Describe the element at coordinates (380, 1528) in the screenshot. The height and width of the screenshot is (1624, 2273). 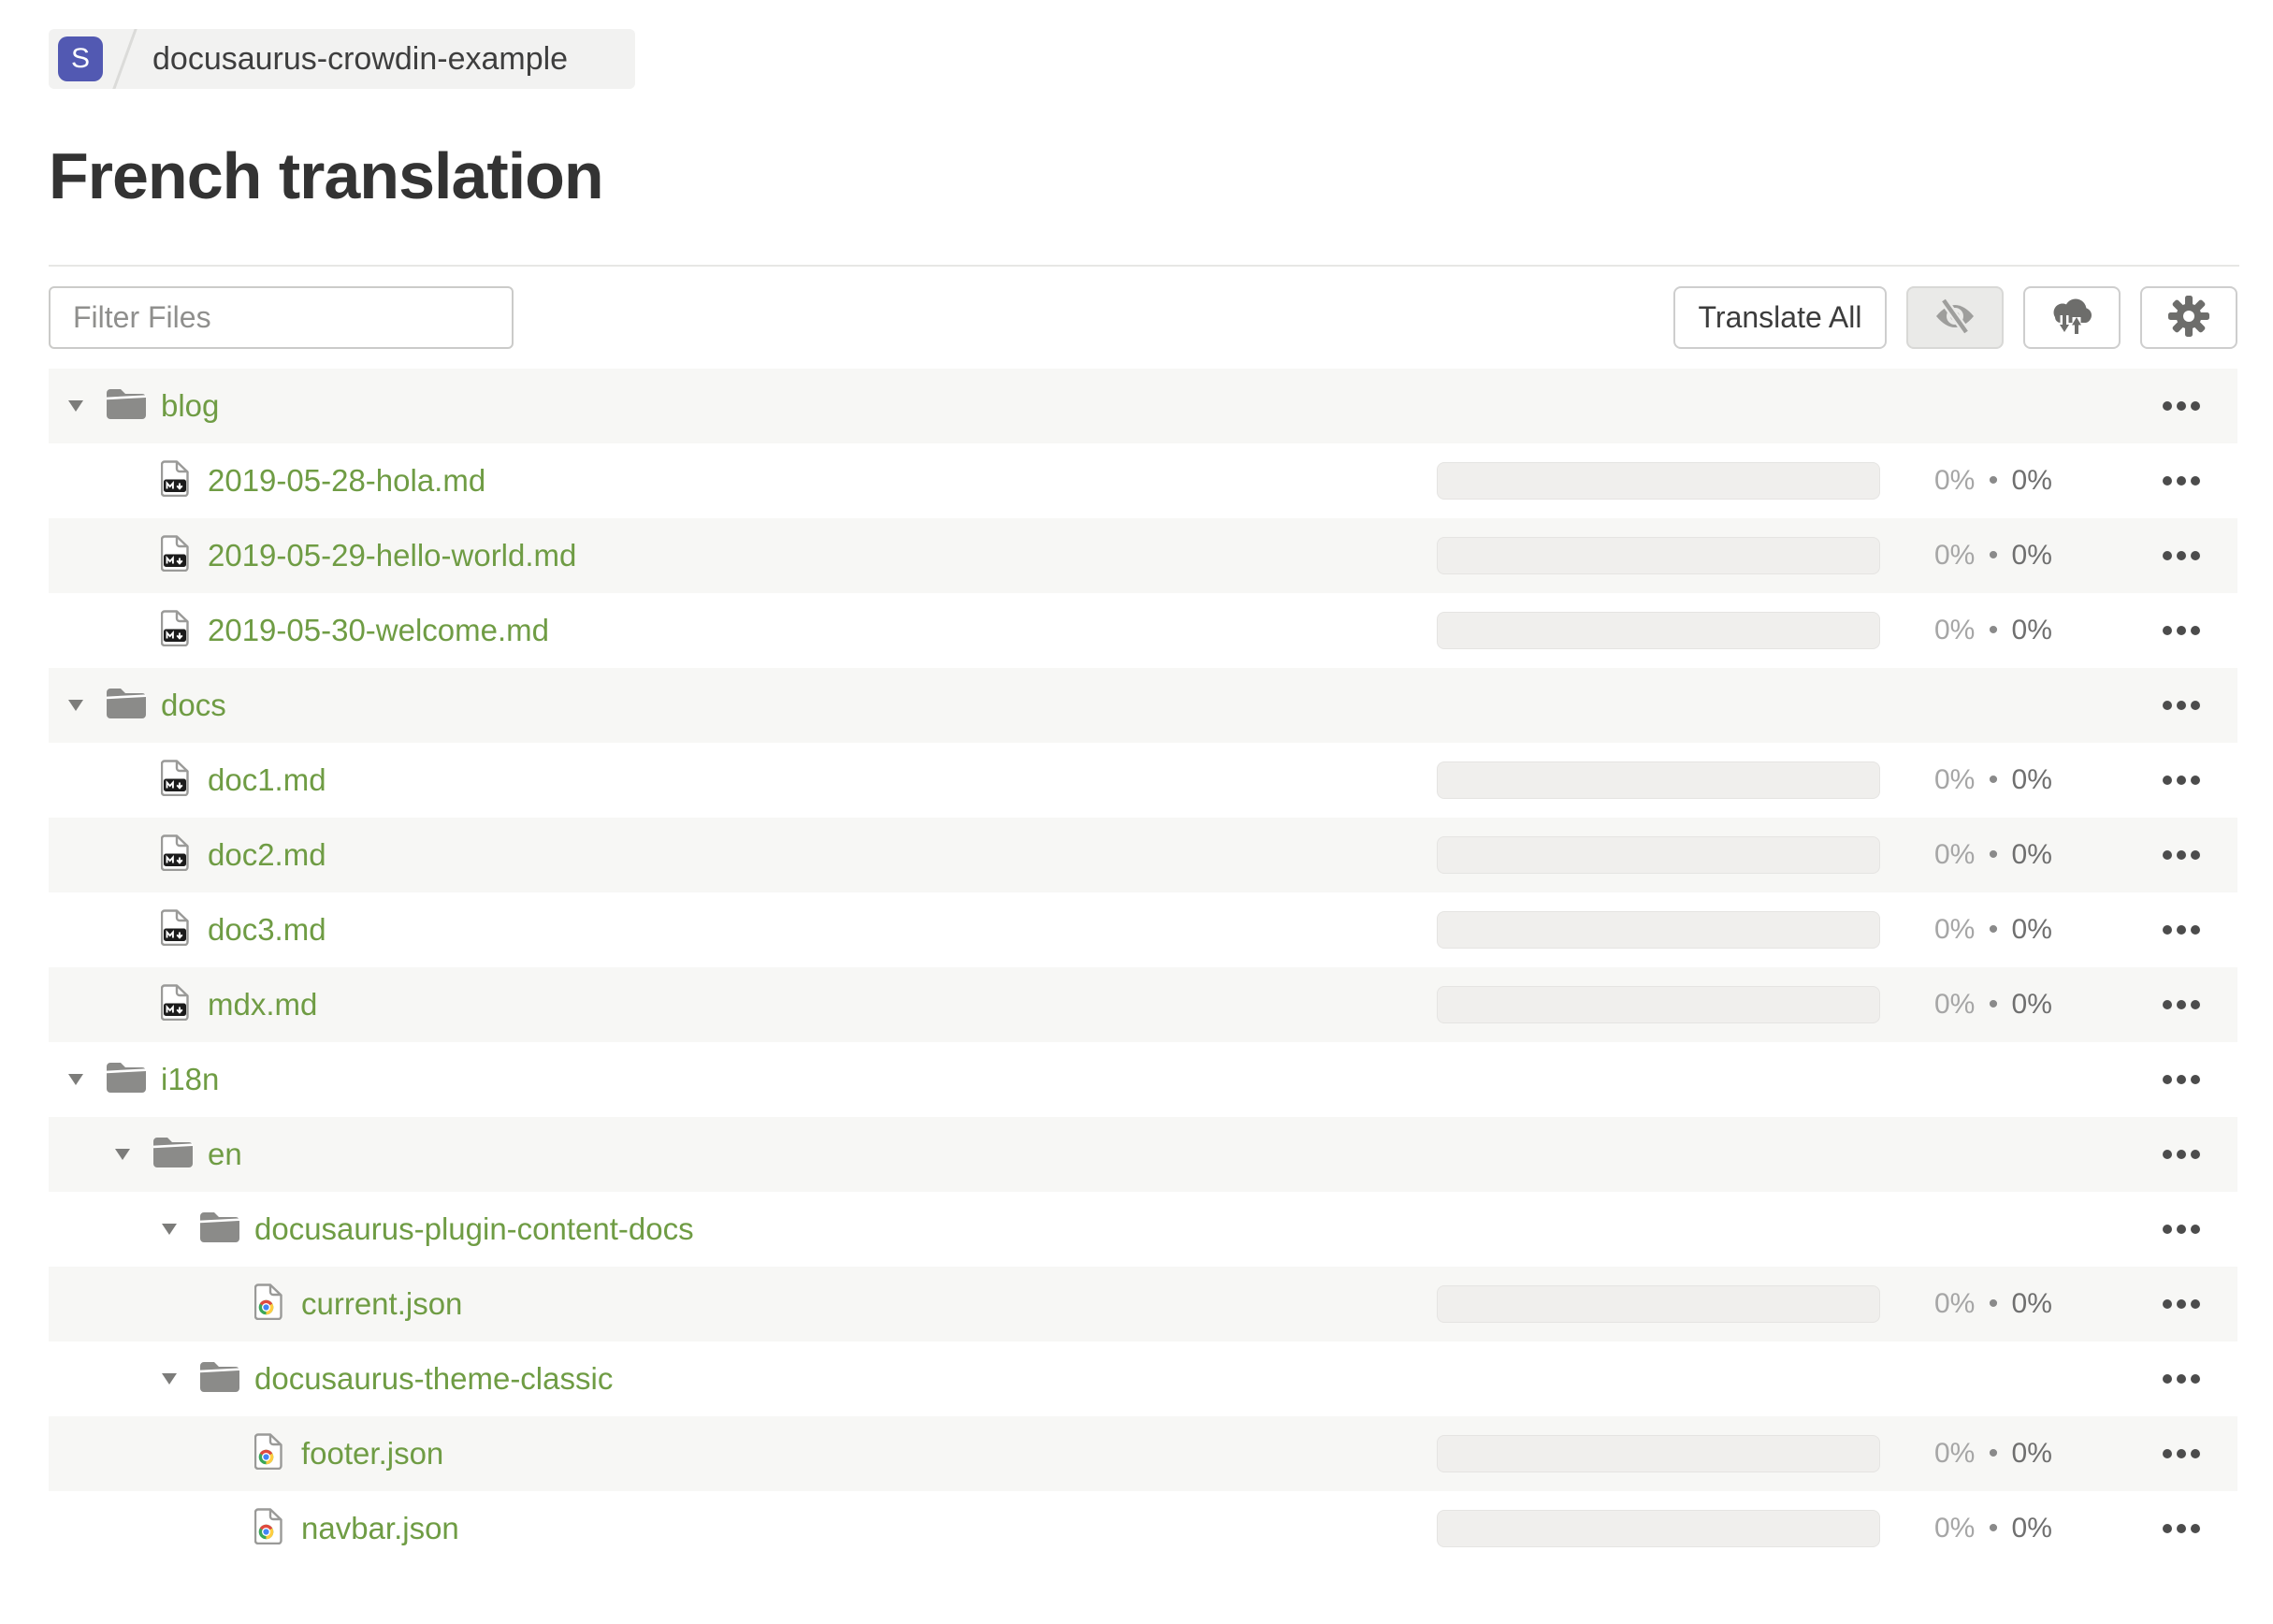
I see `file-name-link: navbar.json` at that location.